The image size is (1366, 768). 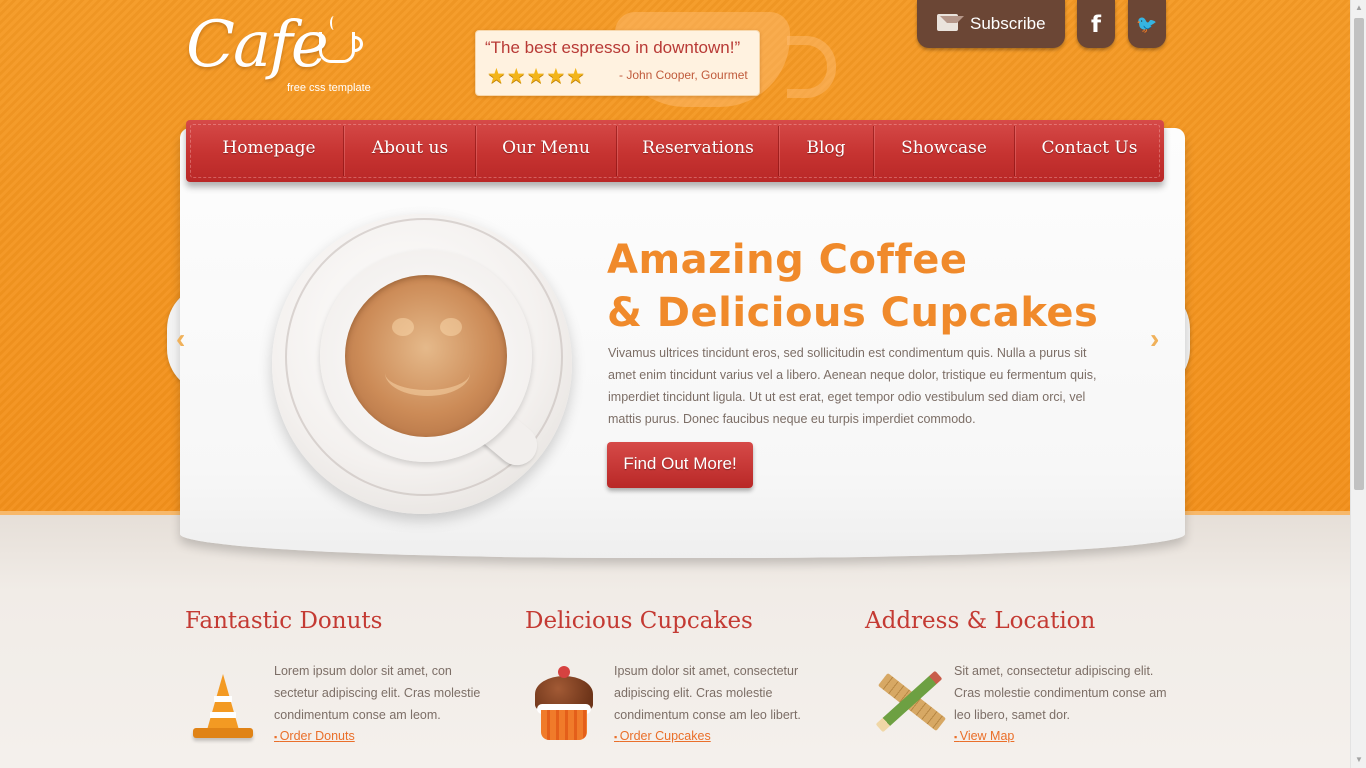 What do you see at coordinates (180, 339) in the screenshot?
I see `slider-prev-arrow-icon: ‹` at bounding box center [180, 339].